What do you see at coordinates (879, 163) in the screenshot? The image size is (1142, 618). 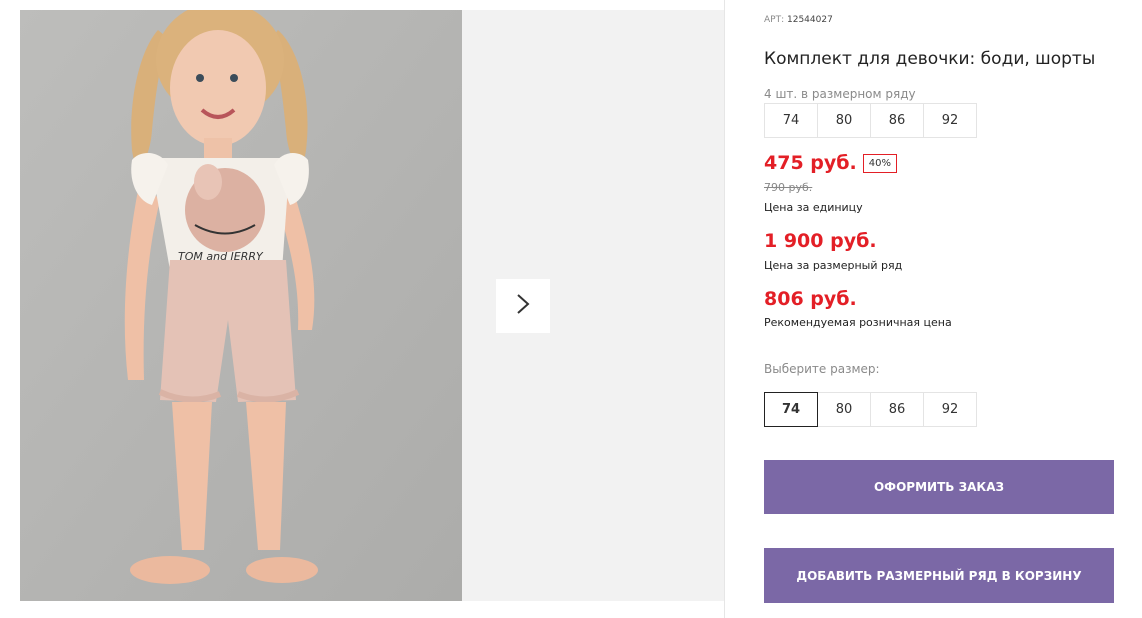 I see `discount-badge: 40%` at bounding box center [879, 163].